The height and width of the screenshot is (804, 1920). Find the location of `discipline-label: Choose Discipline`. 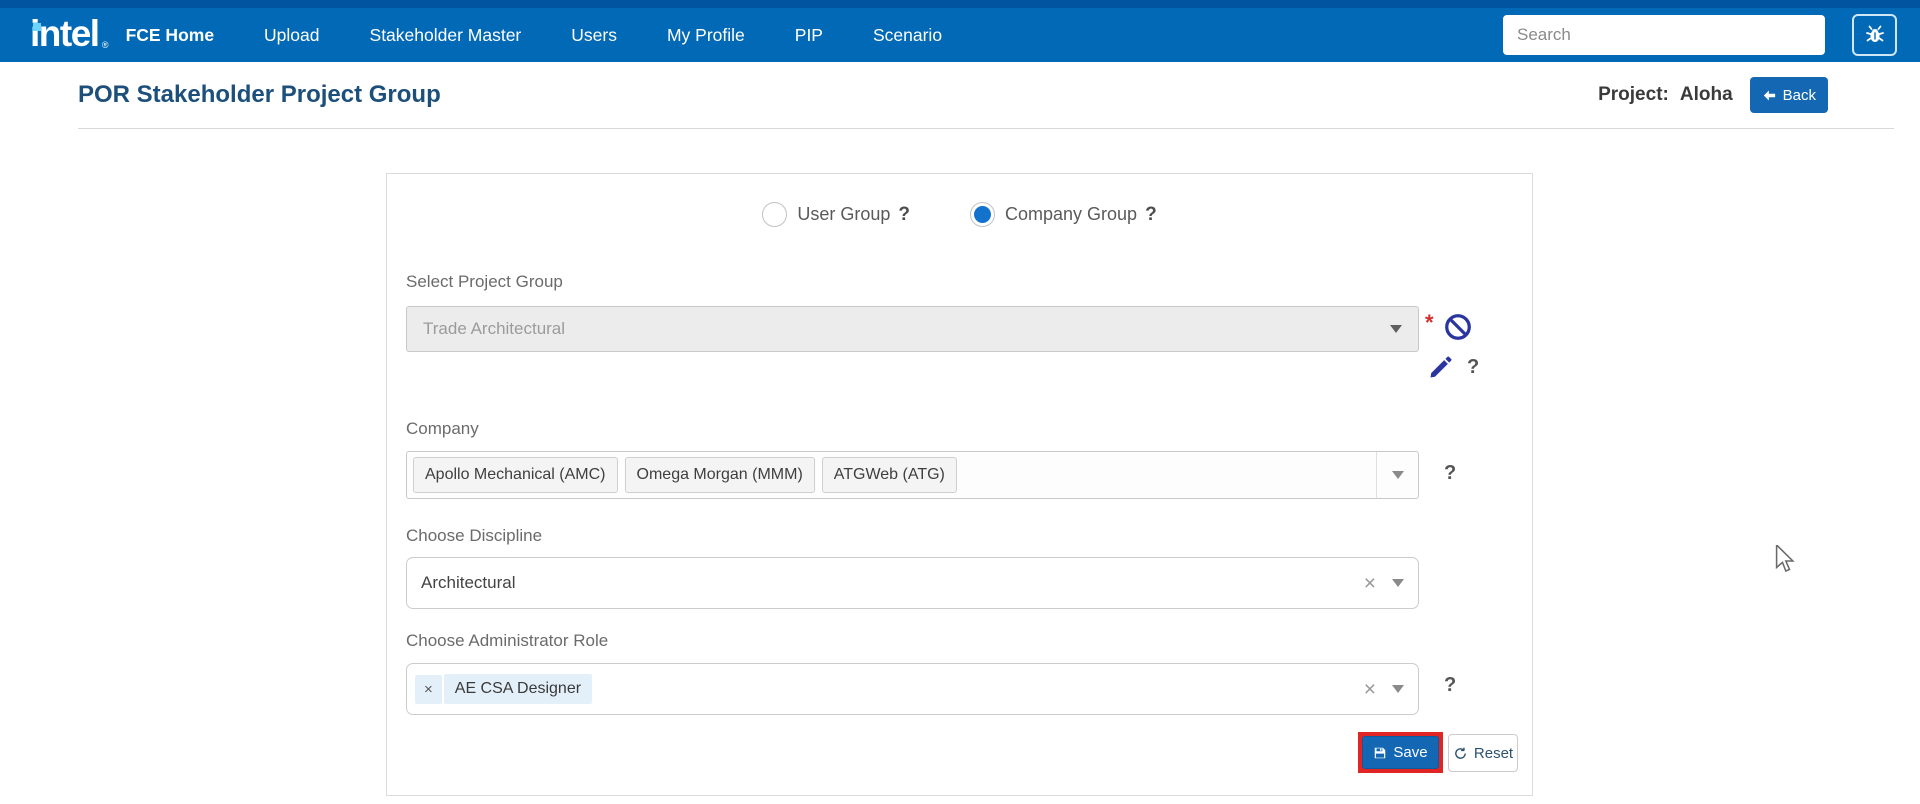

discipline-label: Choose Discipline is located at coordinates (474, 535).